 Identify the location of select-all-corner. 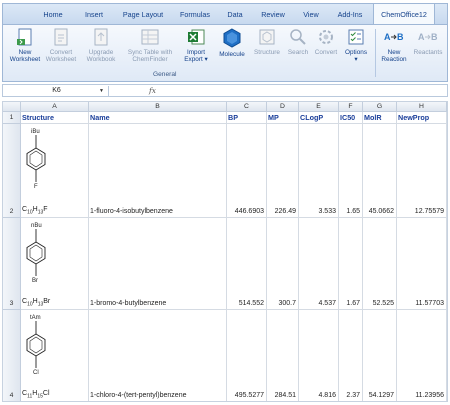
(12, 107).